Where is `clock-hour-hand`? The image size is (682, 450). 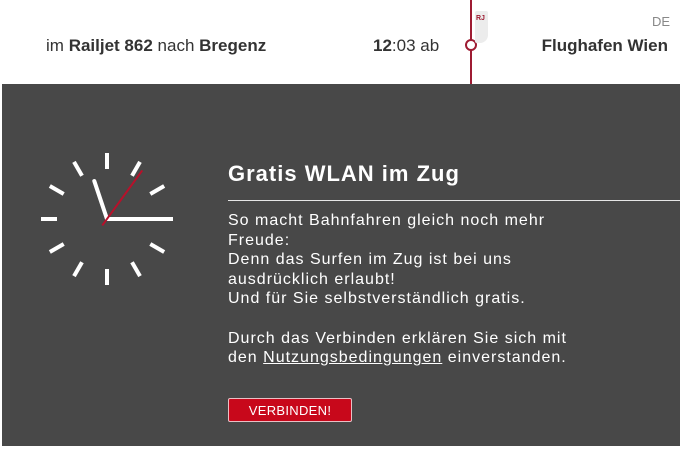
clock-hour-hand is located at coordinates (100, 200).